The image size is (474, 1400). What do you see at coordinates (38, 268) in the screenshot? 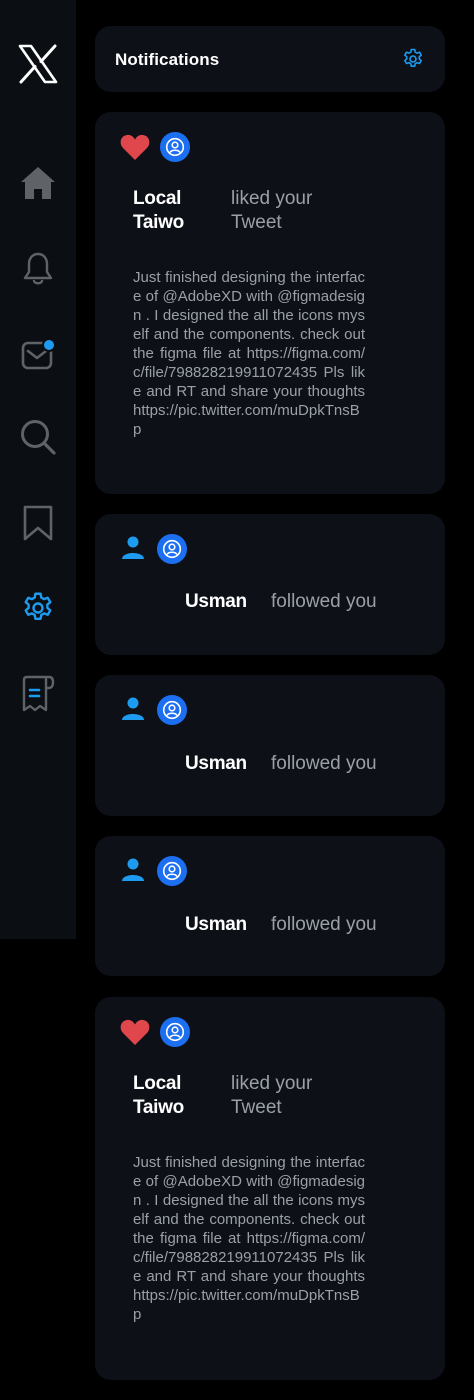
I see `bell-icon` at bounding box center [38, 268].